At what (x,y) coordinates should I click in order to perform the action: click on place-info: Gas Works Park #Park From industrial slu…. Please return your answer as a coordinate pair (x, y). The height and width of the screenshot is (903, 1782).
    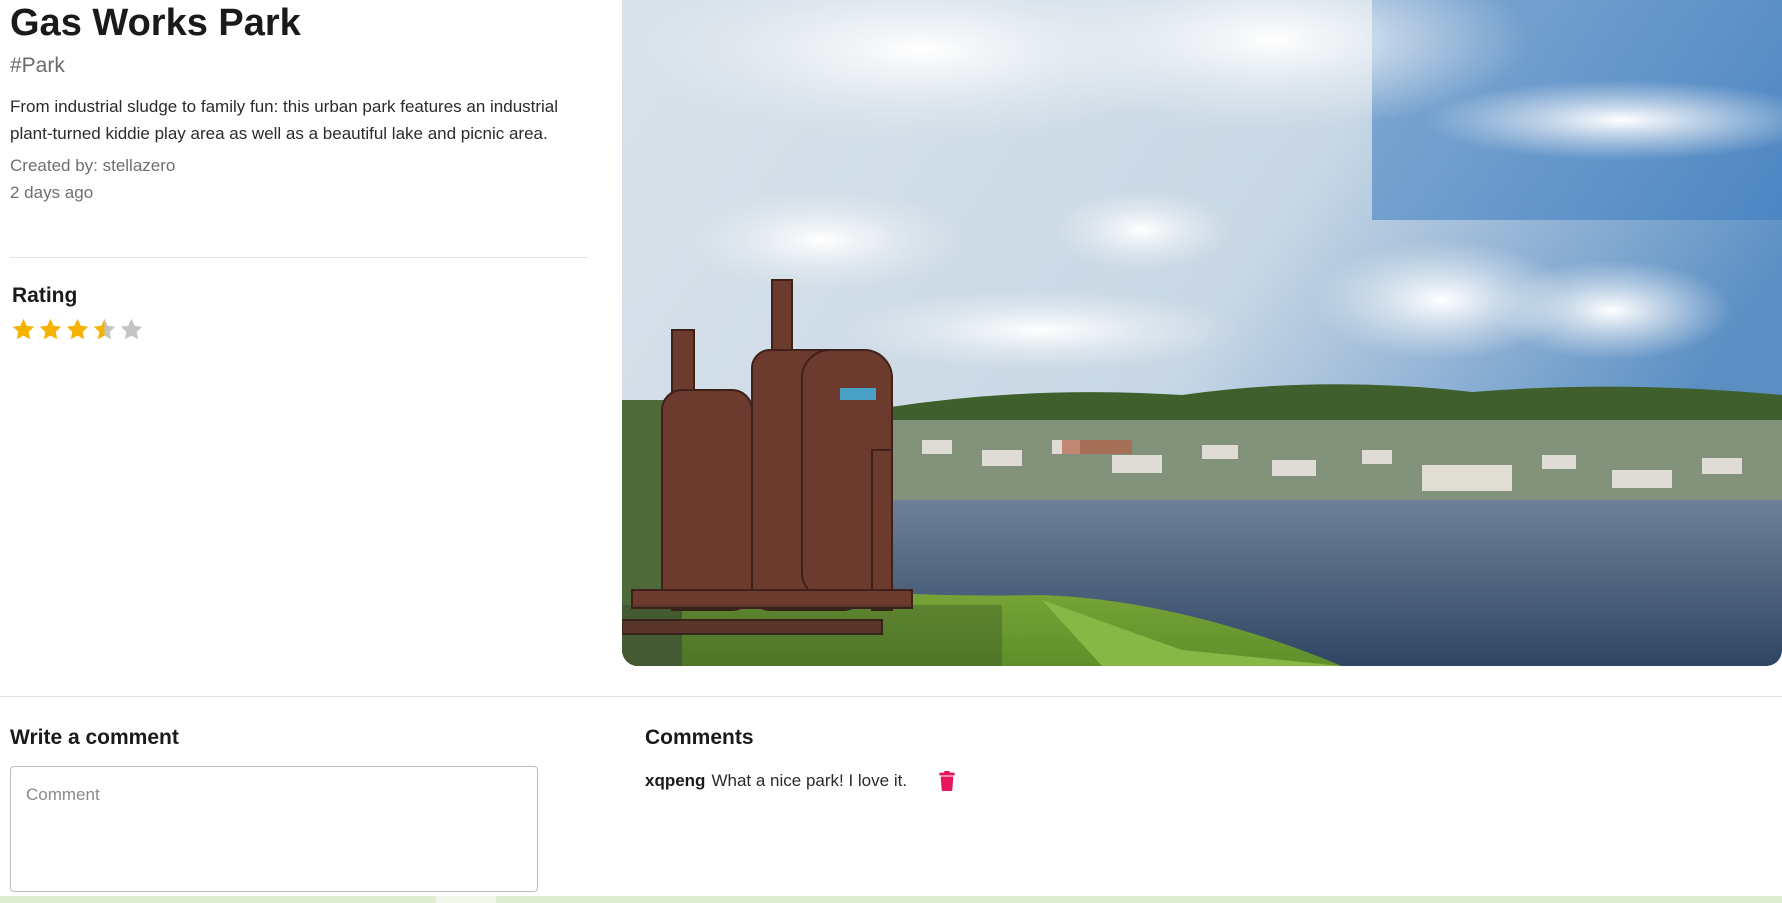
    Looking at the image, I should click on (300, 103).